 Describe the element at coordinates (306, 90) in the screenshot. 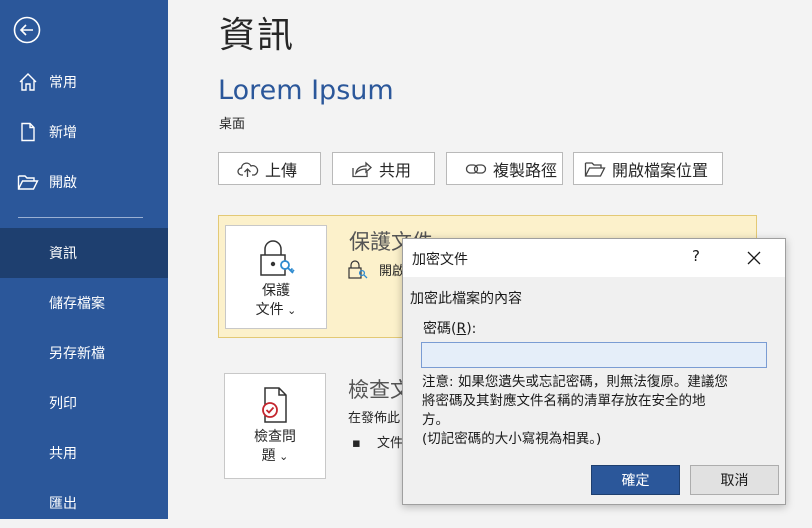

I see `document-name: Lorem Ipsum` at that location.